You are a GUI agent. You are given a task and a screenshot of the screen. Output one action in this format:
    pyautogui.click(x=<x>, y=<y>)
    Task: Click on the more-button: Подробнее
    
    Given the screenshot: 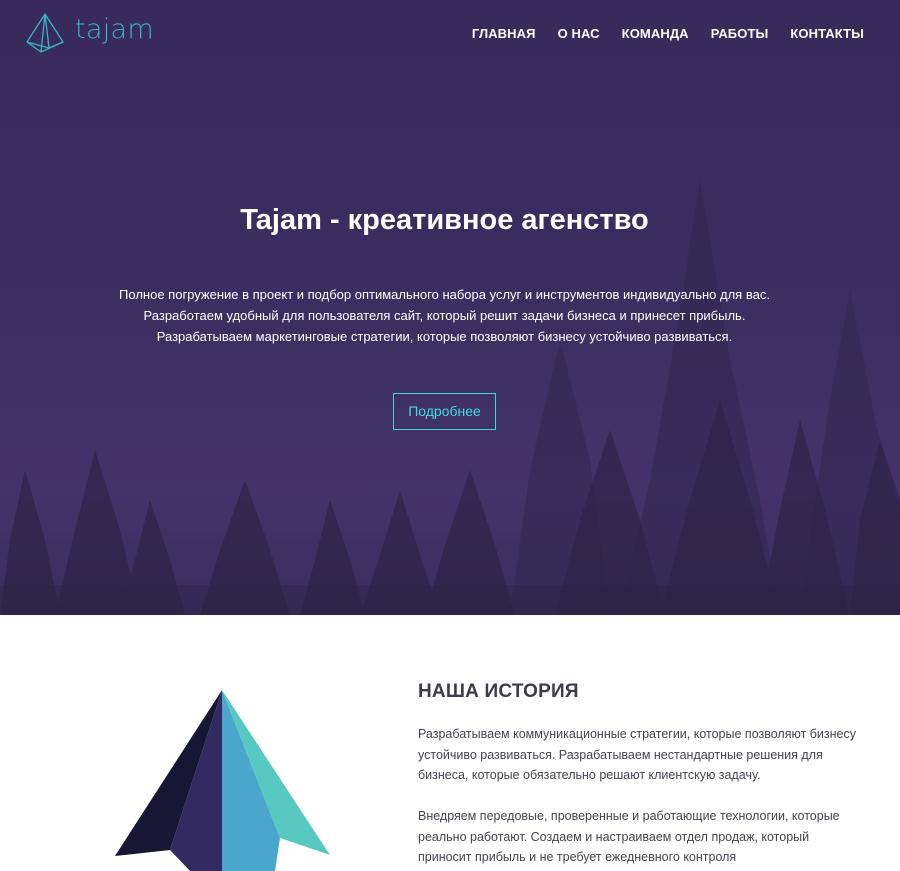 What is the action you would take?
    pyautogui.click(x=444, y=411)
    